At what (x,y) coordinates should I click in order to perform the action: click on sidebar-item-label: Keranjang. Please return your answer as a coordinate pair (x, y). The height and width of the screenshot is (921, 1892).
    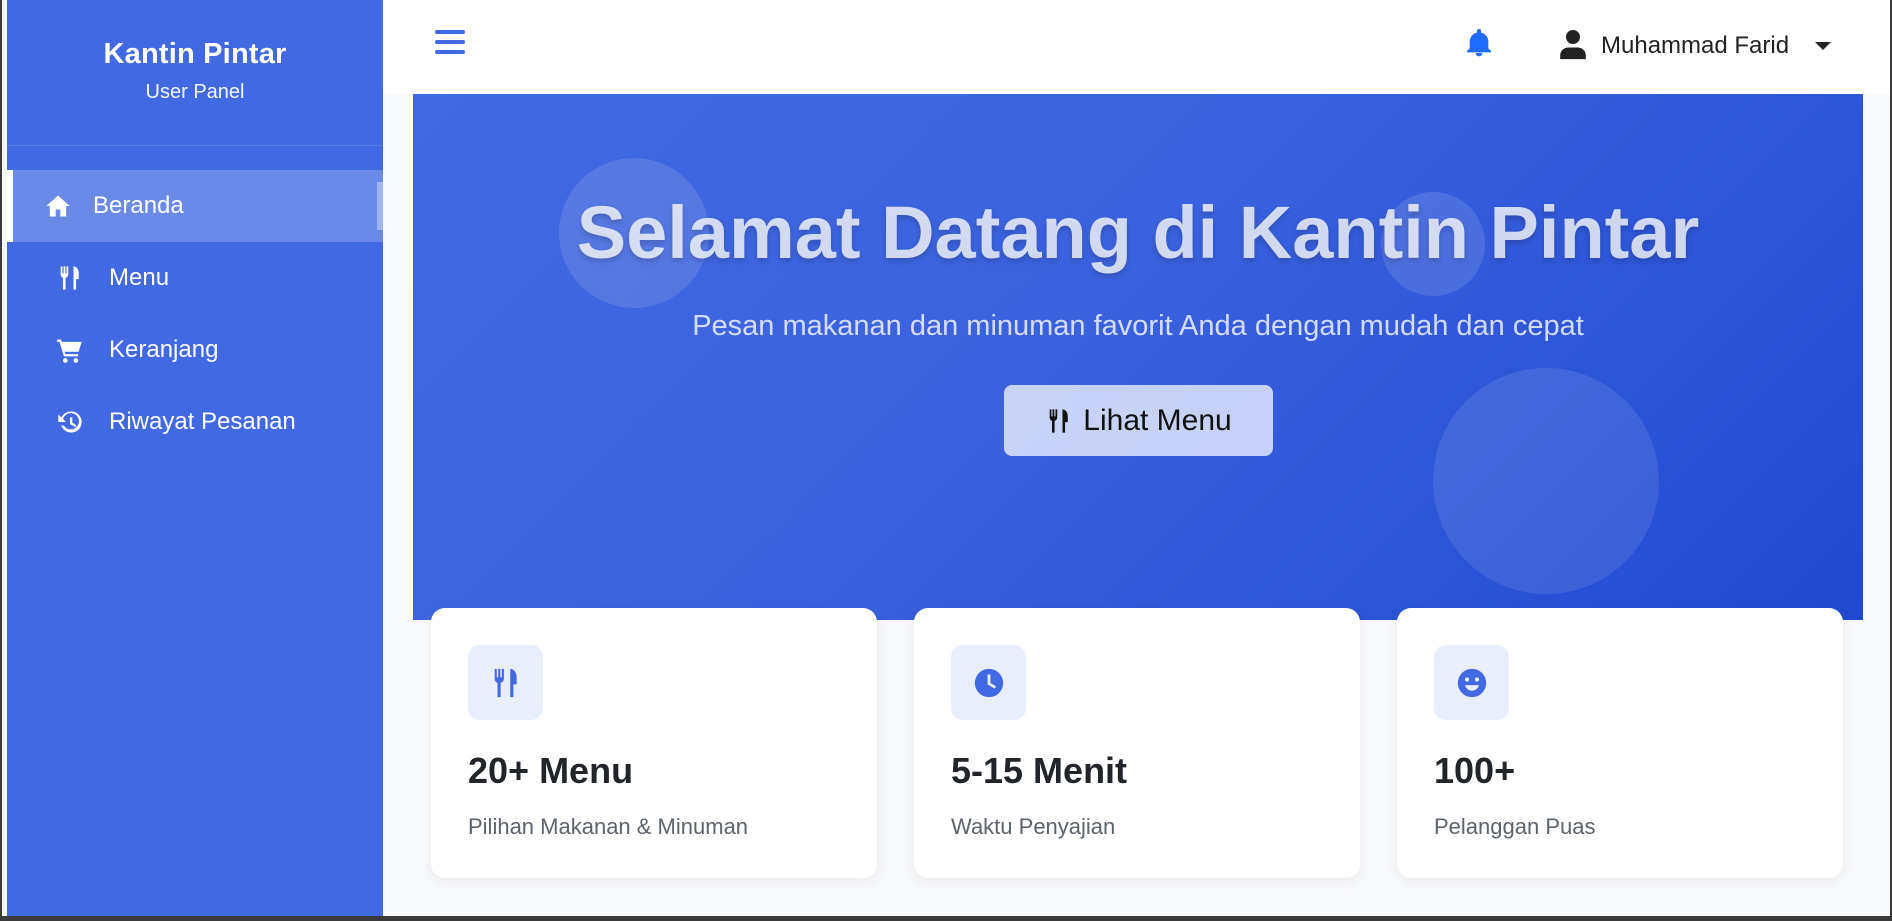
    Looking at the image, I should click on (164, 349).